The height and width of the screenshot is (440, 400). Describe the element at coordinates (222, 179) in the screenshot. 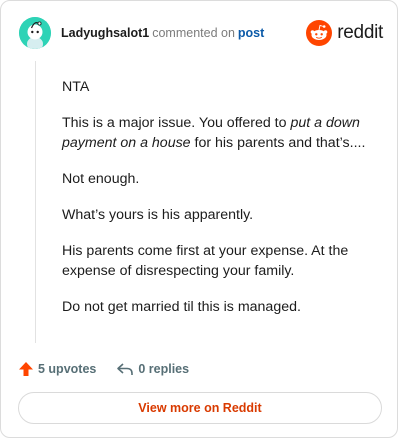

I see `comment-paragraph: Not enough.` at that location.